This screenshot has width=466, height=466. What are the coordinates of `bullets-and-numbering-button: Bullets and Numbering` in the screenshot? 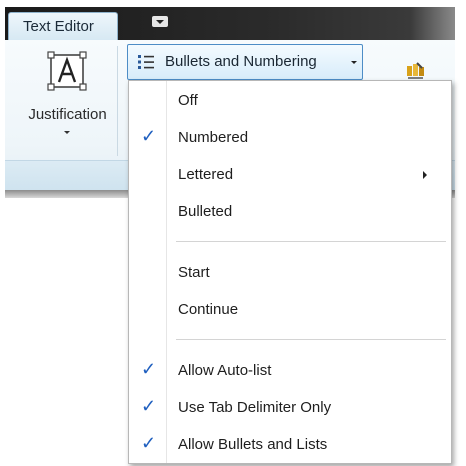 It's located at (245, 62).